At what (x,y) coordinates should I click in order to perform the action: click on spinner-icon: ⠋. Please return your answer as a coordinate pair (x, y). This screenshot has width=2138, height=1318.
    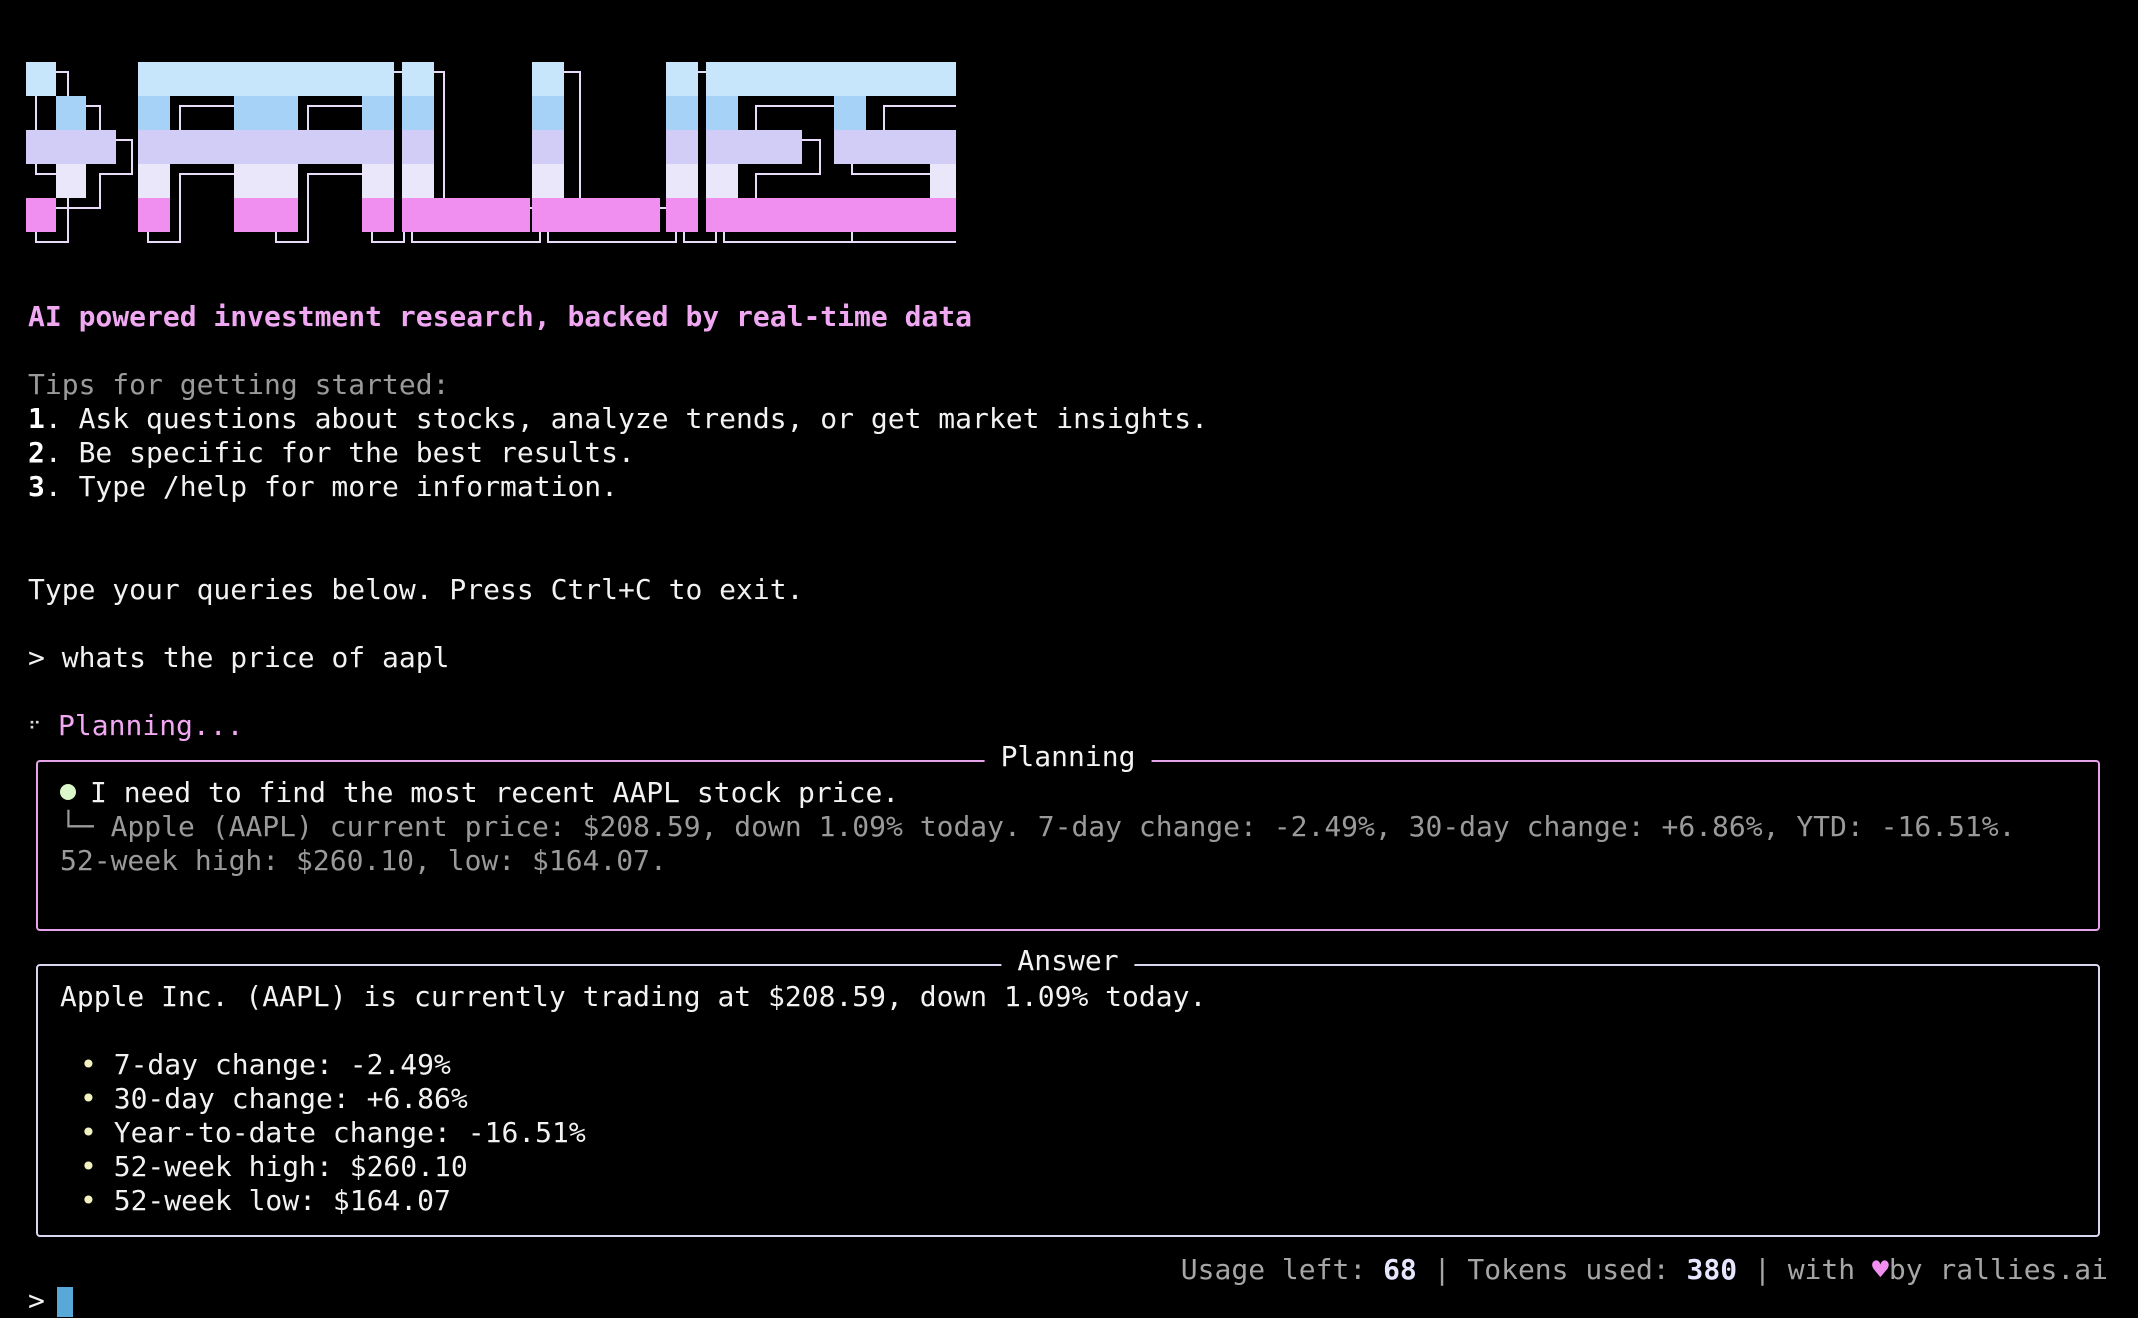
    Looking at the image, I should click on (35, 729).